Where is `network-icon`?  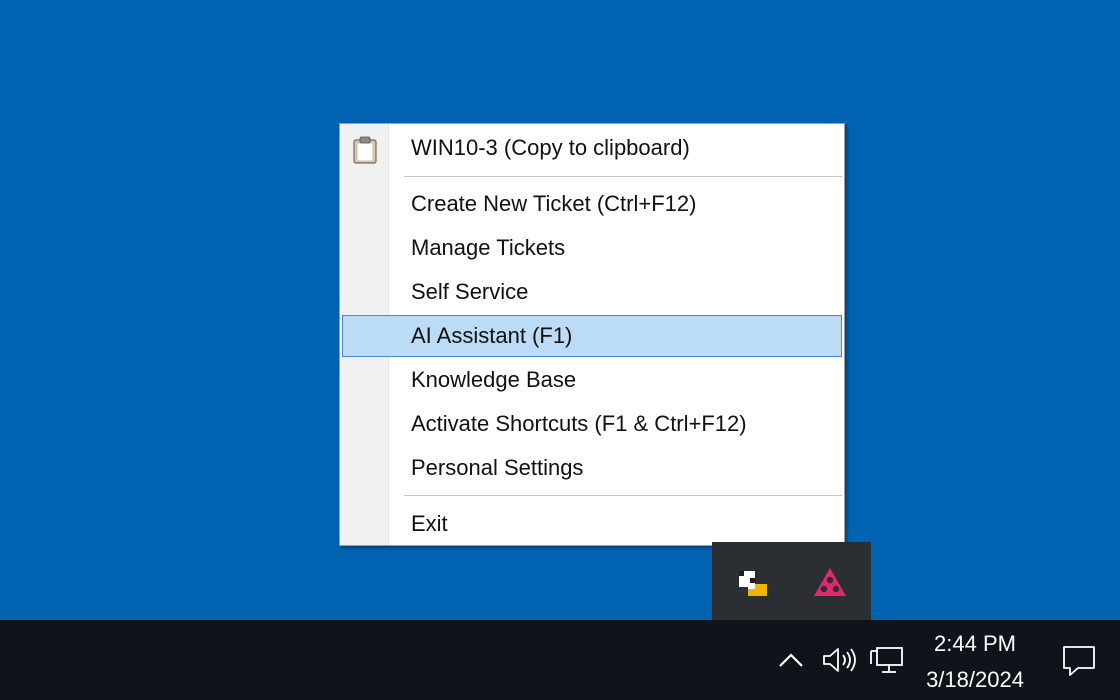
network-icon is located at coordinates (887, 660).